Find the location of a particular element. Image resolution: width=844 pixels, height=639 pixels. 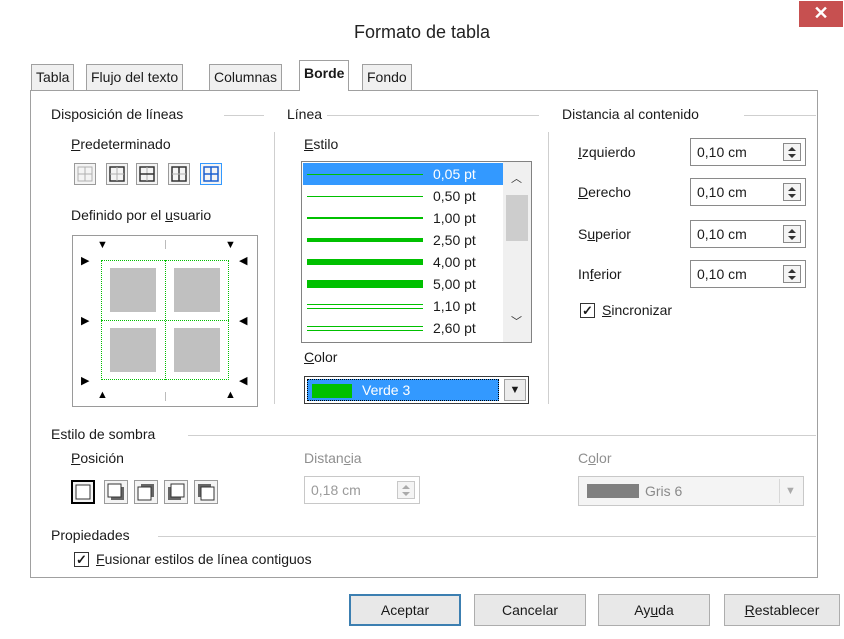

preset-none-button is located at coordinates (85, 174).